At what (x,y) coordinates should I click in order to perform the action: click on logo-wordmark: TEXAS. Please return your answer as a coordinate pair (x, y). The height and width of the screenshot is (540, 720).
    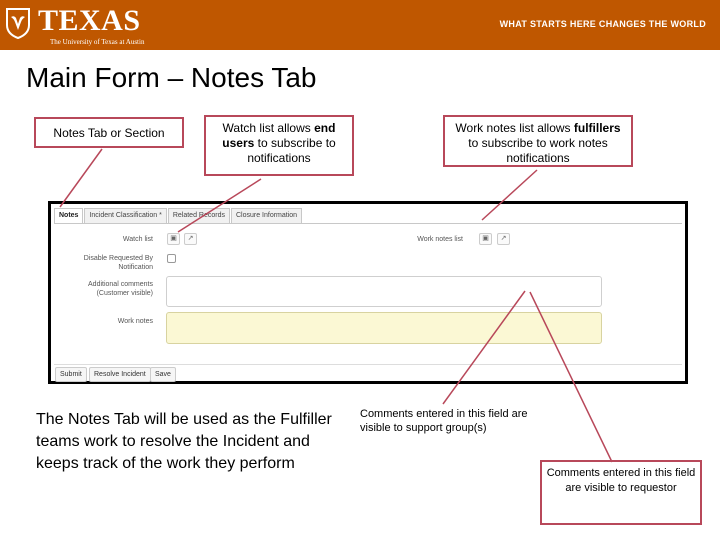
    Looking at the image, I should click on (89, 20).